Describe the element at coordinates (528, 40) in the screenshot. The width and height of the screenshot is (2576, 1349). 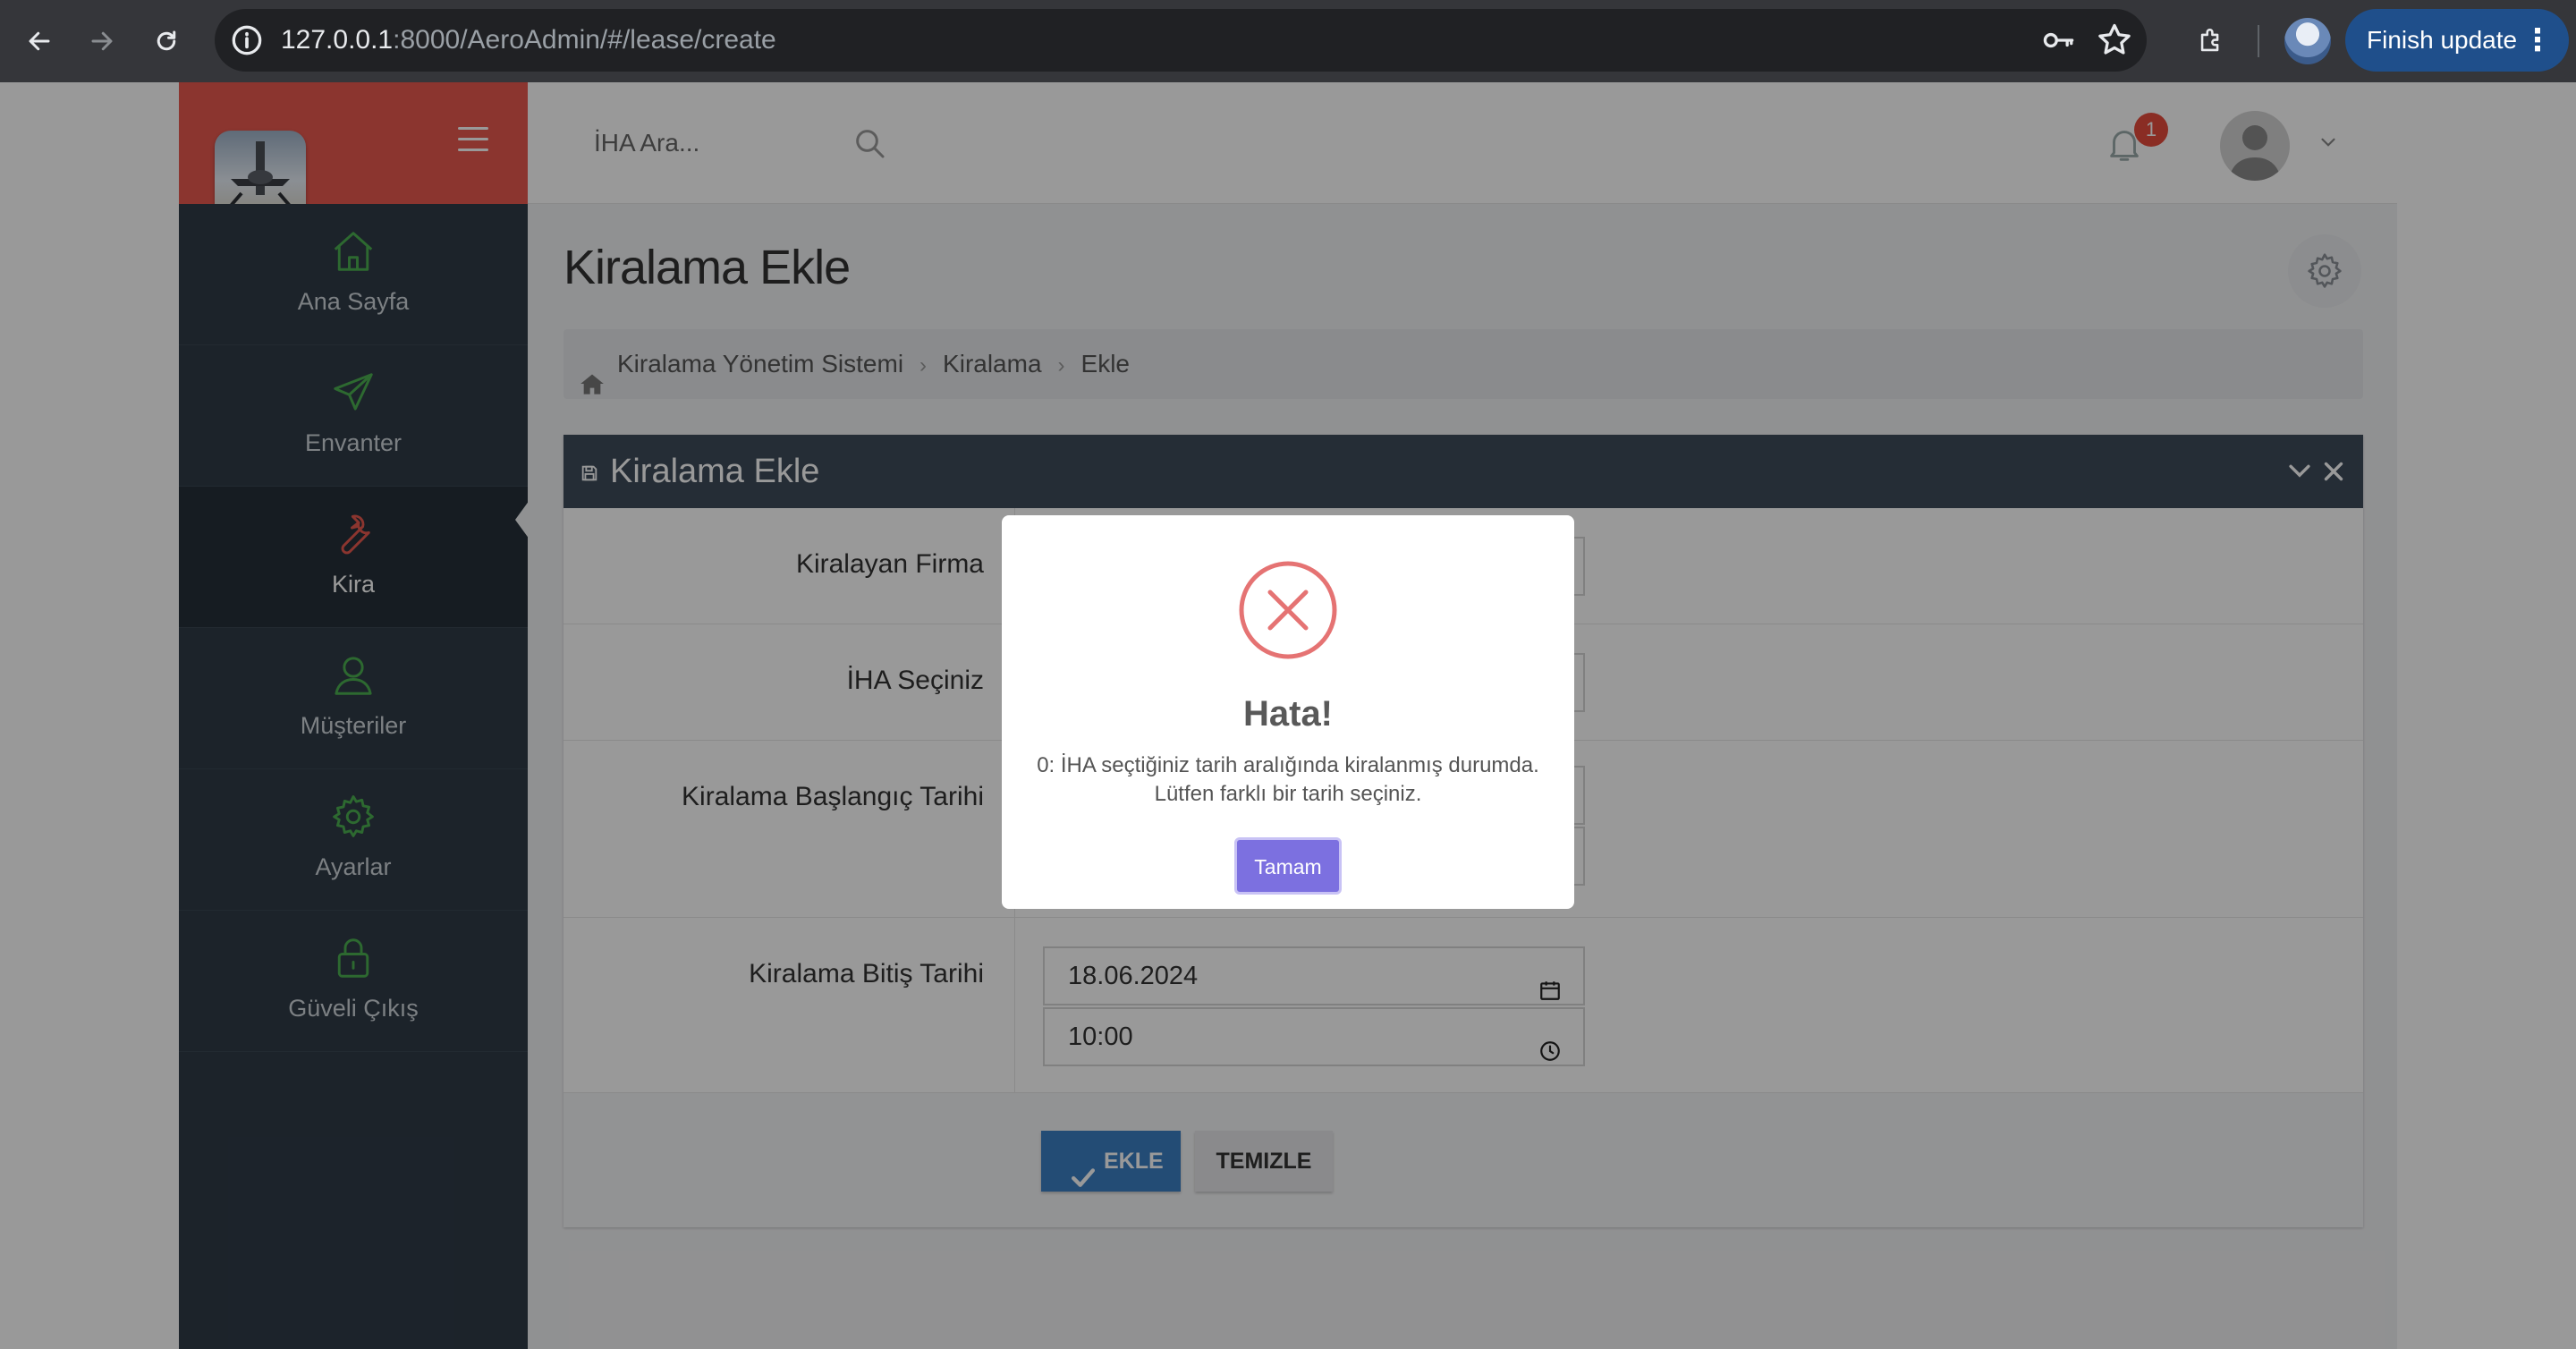
I see `url-text: 127.0.0.1:8000/AeroAdmin/#/lease/create` at that location.